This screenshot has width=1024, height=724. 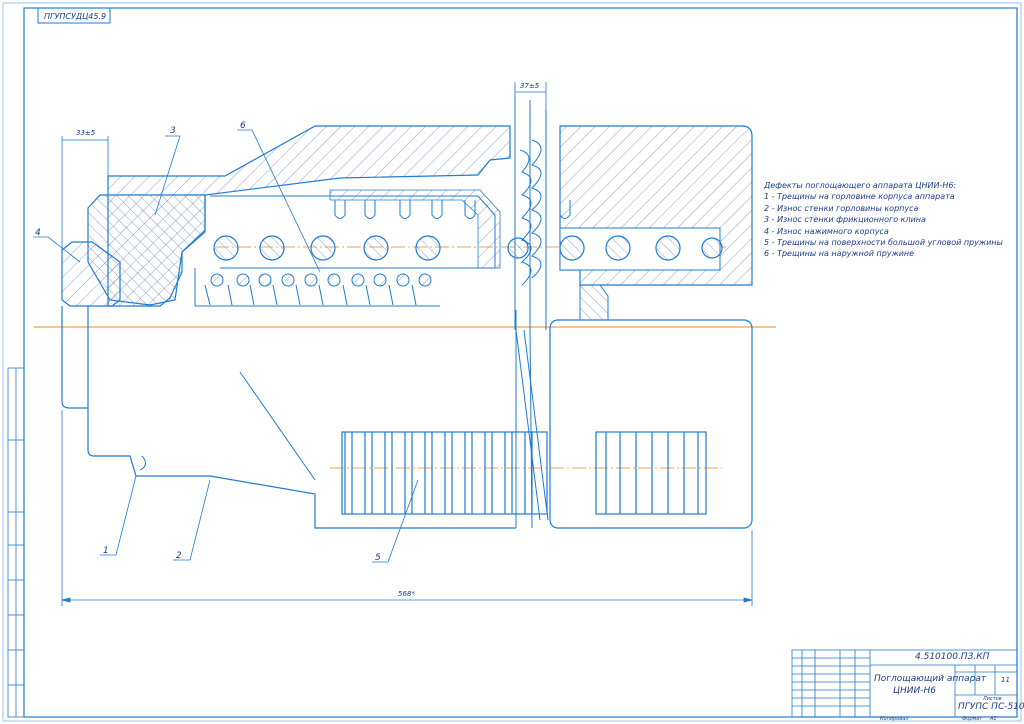 I want to click on drawing-title-line2: ЦНИИ-Н6, so click(x=914, y=691).